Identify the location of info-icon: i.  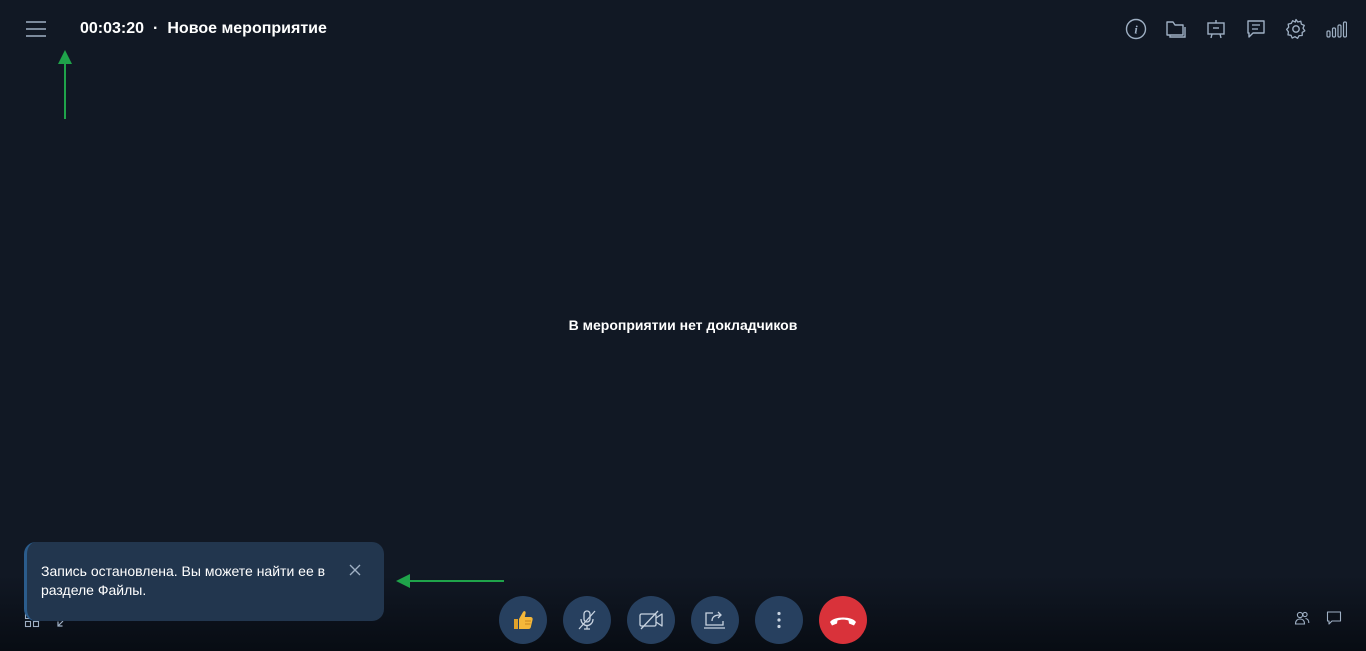
(1136, 29).